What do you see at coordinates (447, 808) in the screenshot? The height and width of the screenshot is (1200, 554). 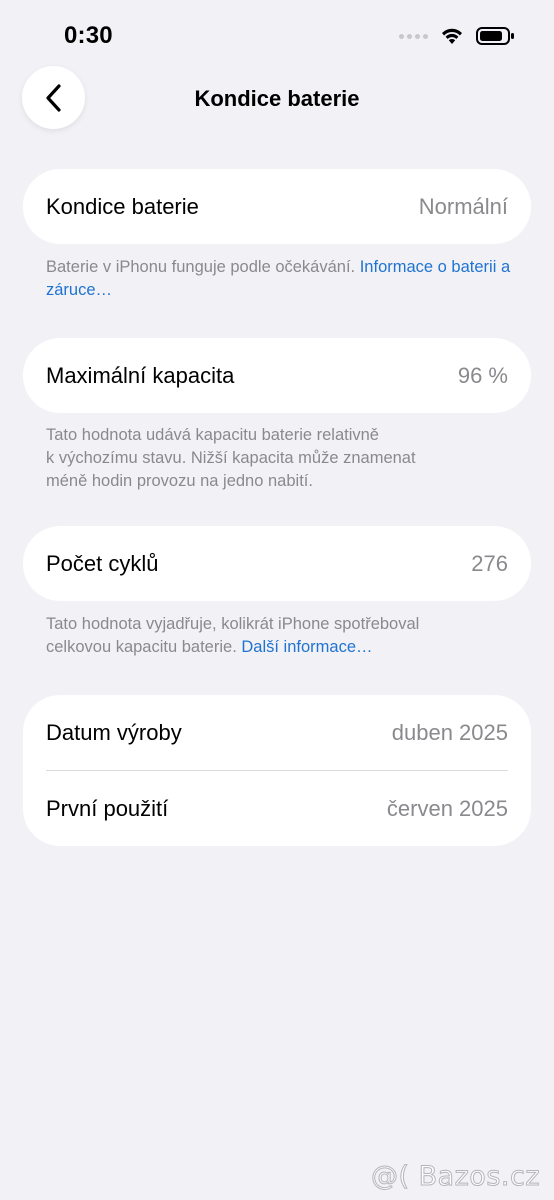 I see `first-use-value: červen 2025` at bounding box center [447, 808].